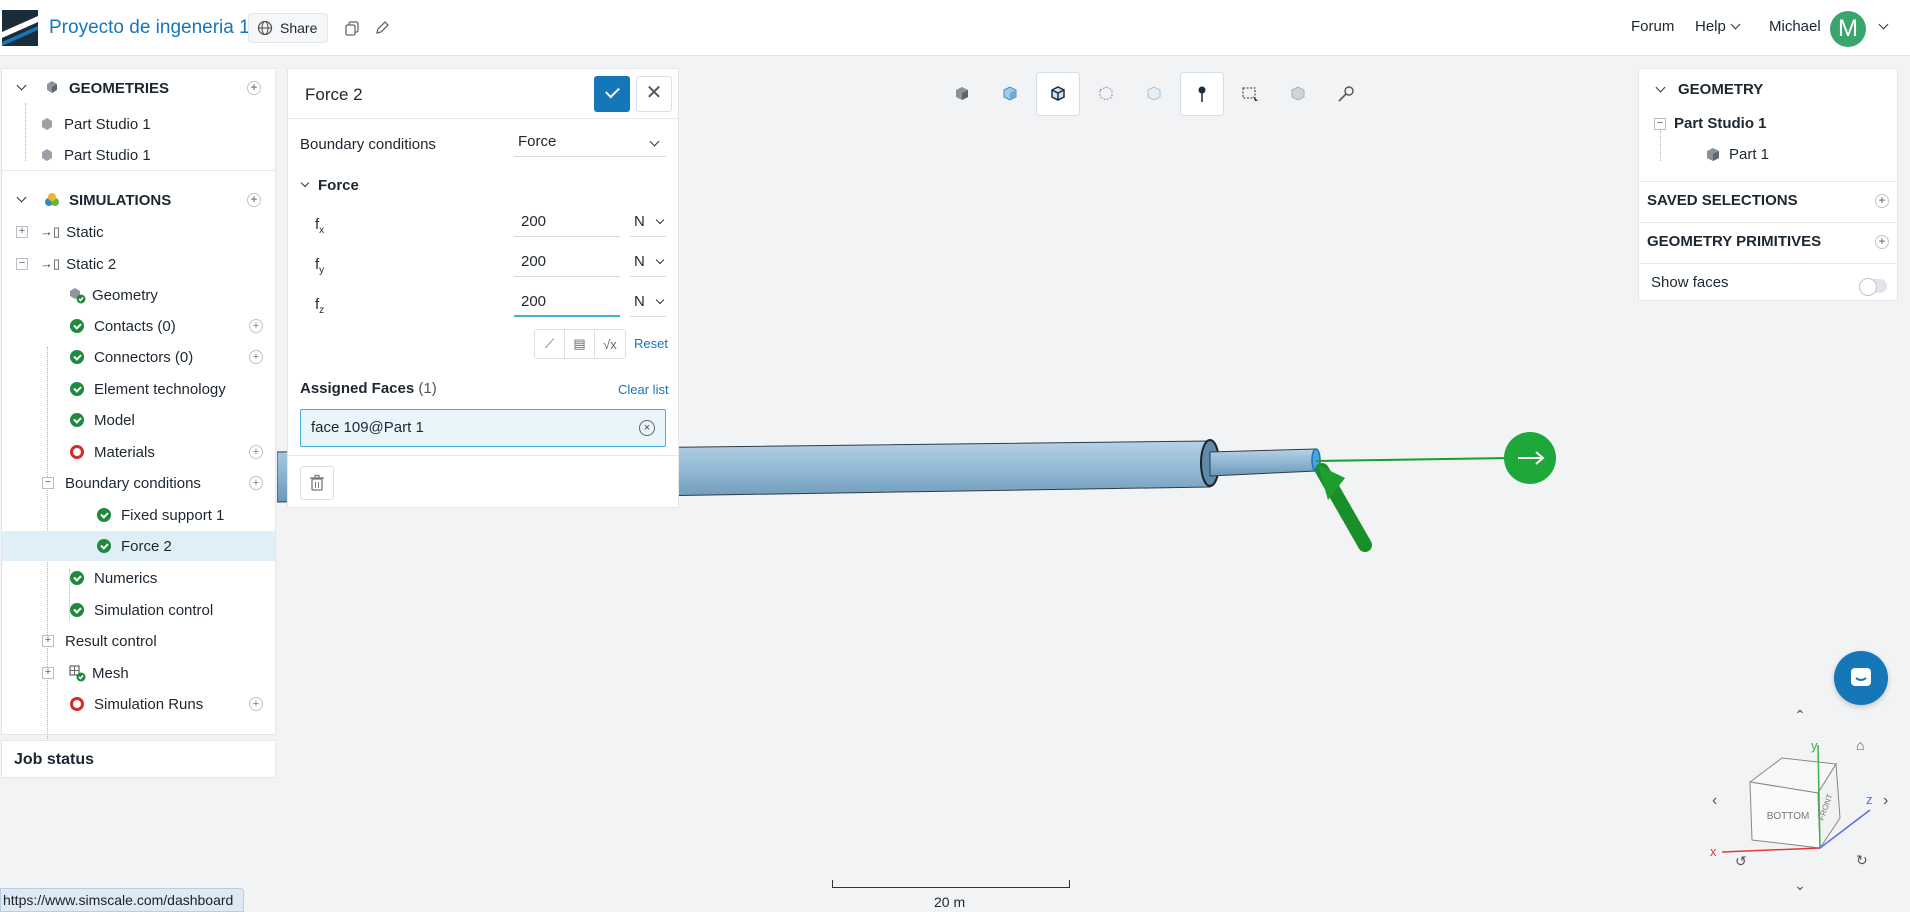  I want to click on home-icon: ⌂, so click(1860, 745).